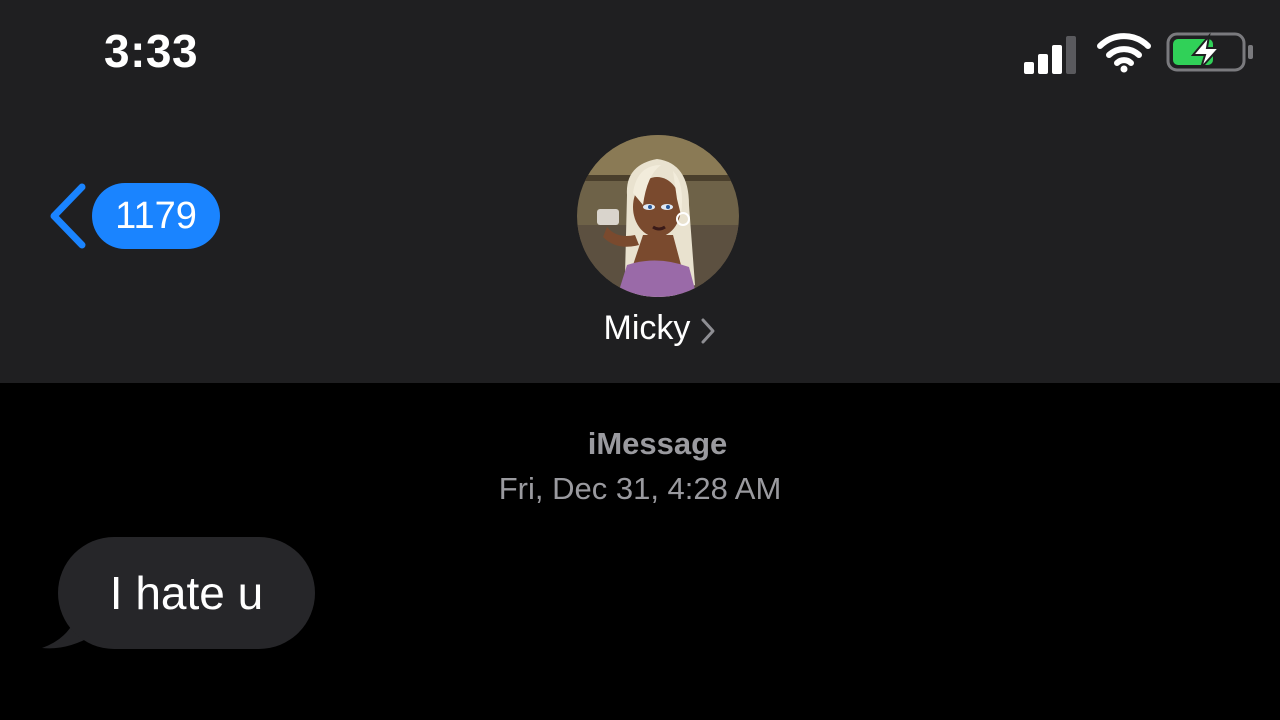  I want to click on contact-avatar, so click(658, 216).